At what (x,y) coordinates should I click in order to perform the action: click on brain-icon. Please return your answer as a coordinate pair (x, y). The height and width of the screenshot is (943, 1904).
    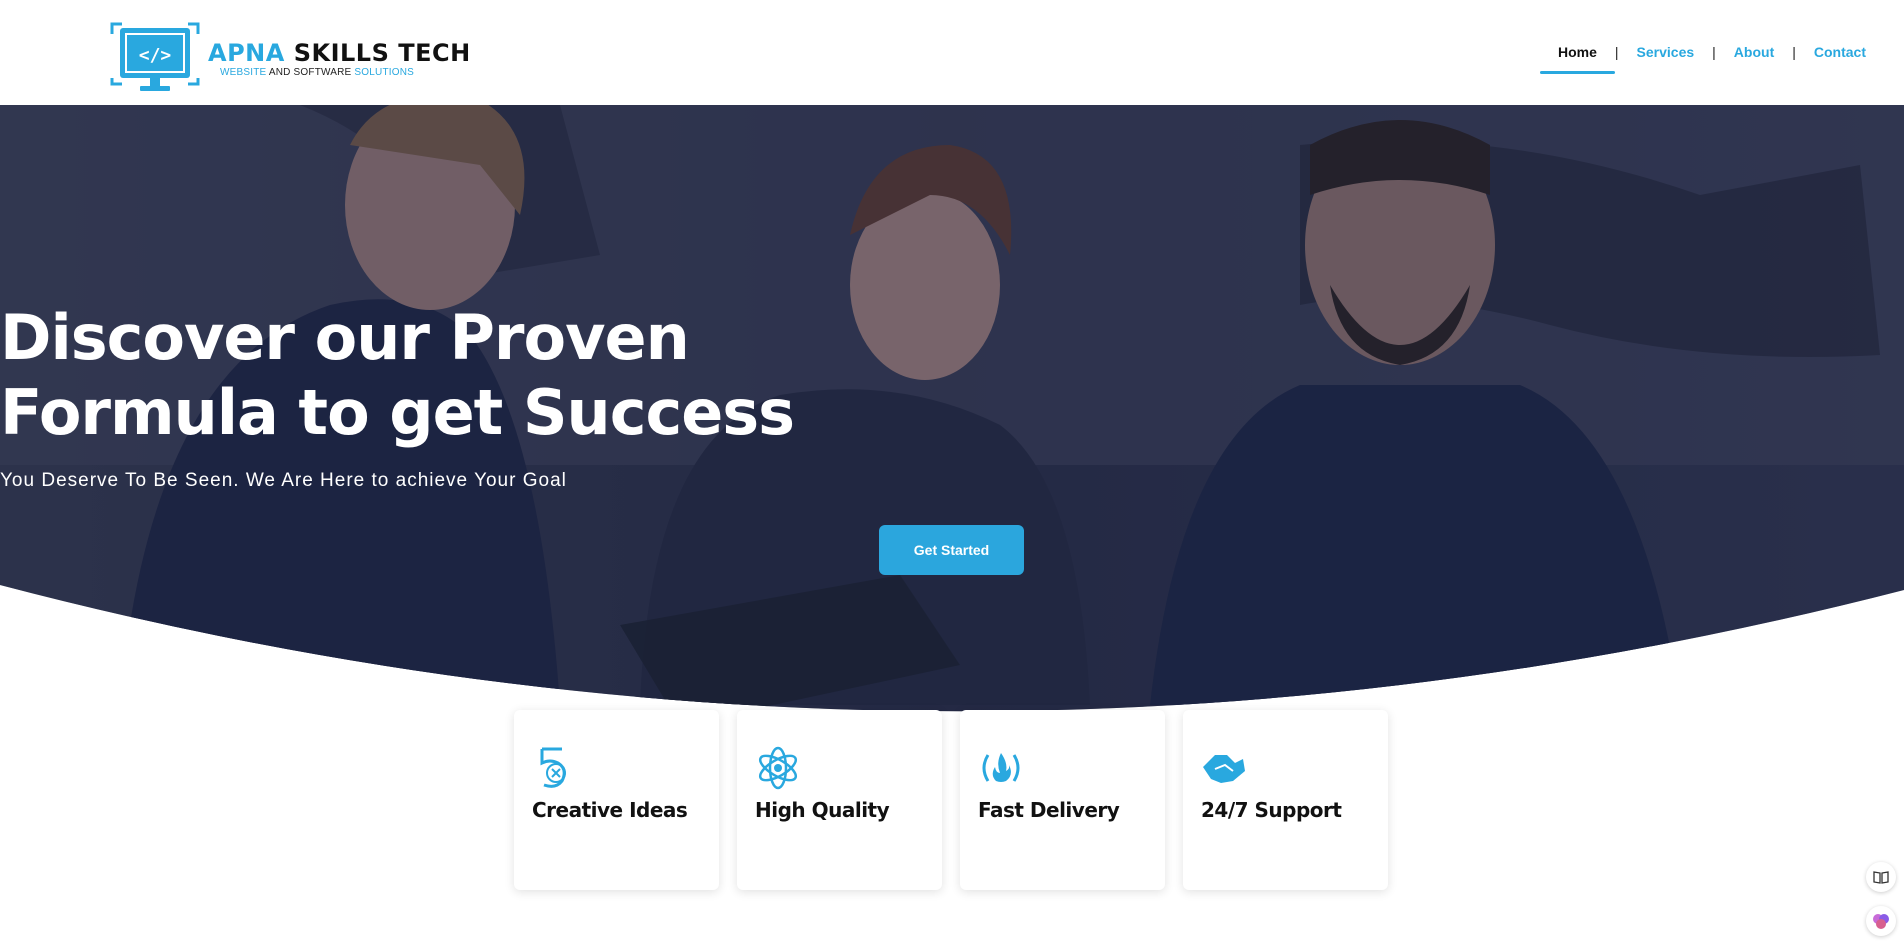
    Looking at the image, I should click on (1881, 921).